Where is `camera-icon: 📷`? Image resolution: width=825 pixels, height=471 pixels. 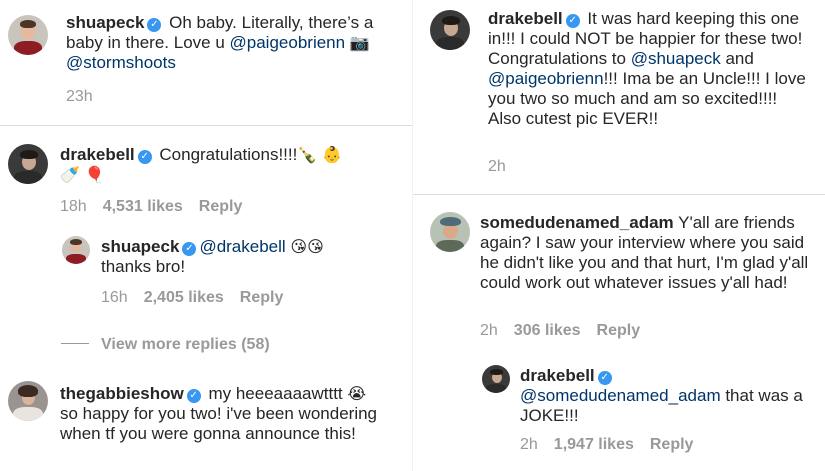 camera-icon: 📷 is located at coordinates (359, 43).